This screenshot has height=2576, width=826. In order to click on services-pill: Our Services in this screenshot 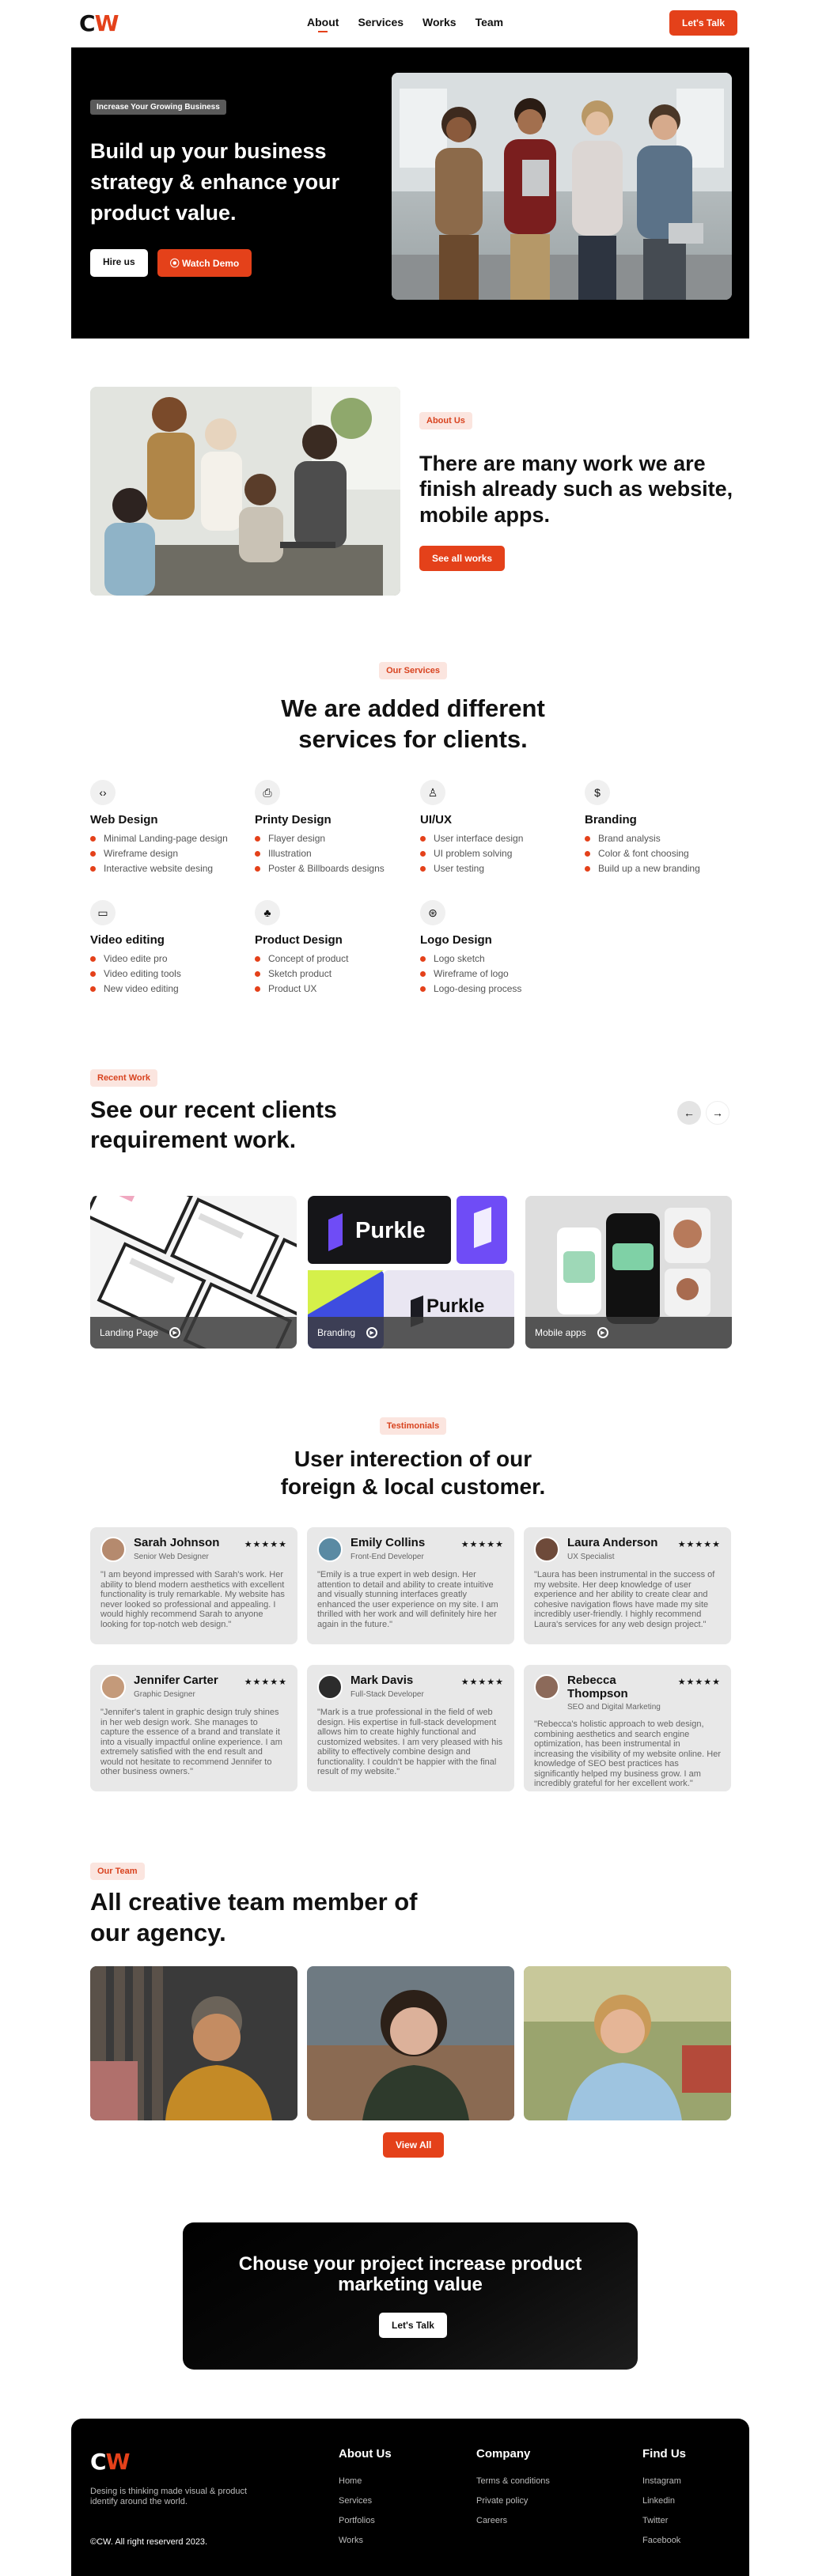, I will do `click(413, 670)`.